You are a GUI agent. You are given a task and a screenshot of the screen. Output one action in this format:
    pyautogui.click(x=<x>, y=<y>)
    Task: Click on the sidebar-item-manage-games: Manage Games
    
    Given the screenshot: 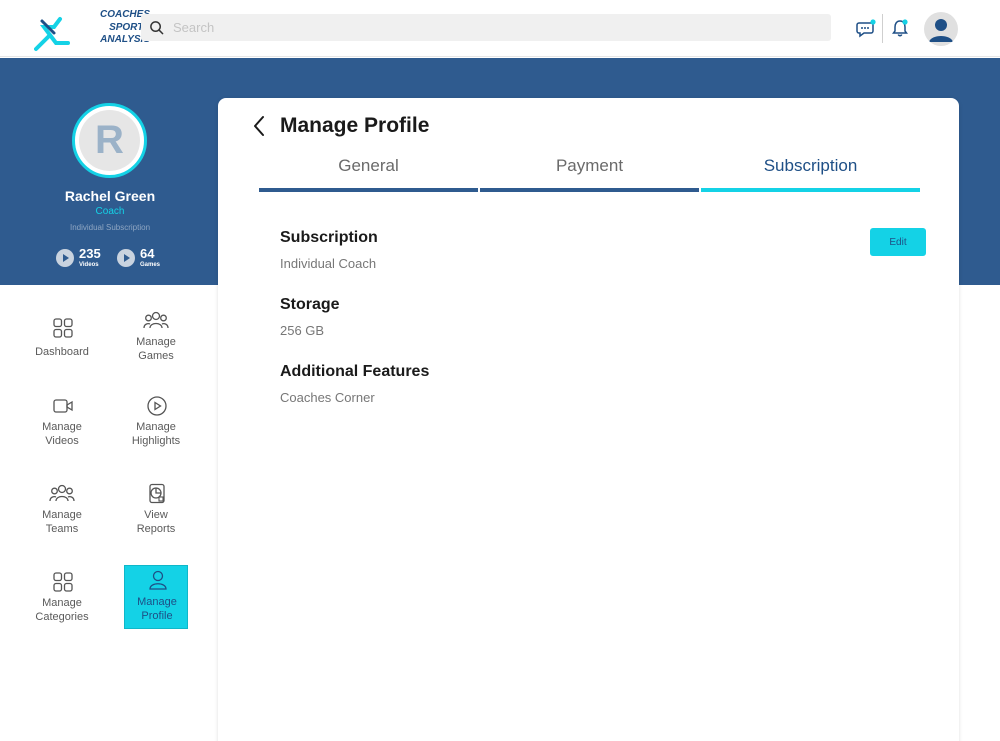 What is the action you would take?
    pyautogui.click(x=156, y=338)
    